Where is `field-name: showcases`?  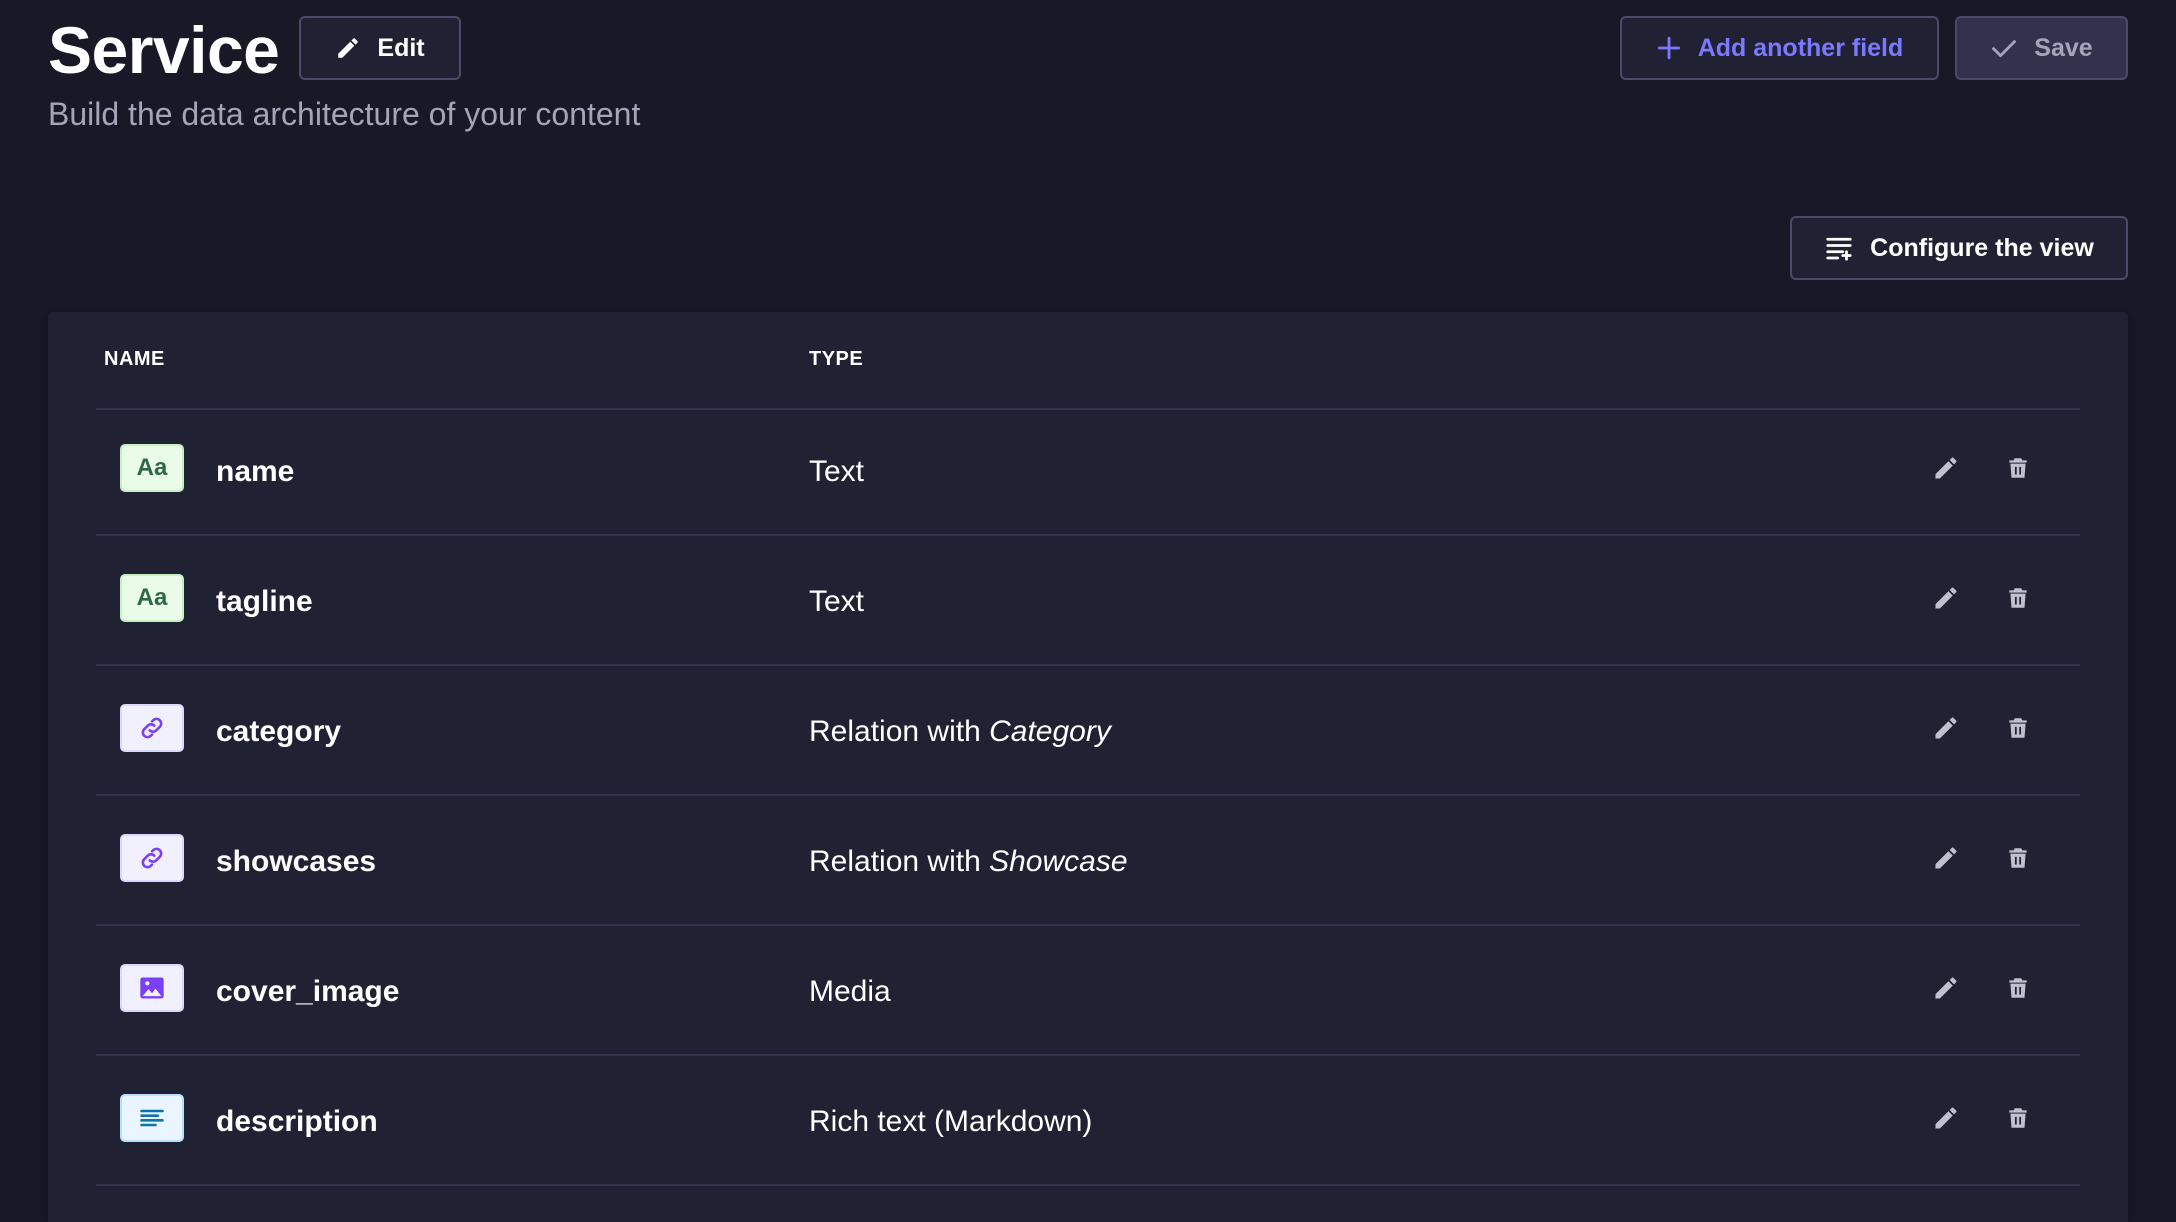
field-name: showcases is located at coordinates (296, 861).